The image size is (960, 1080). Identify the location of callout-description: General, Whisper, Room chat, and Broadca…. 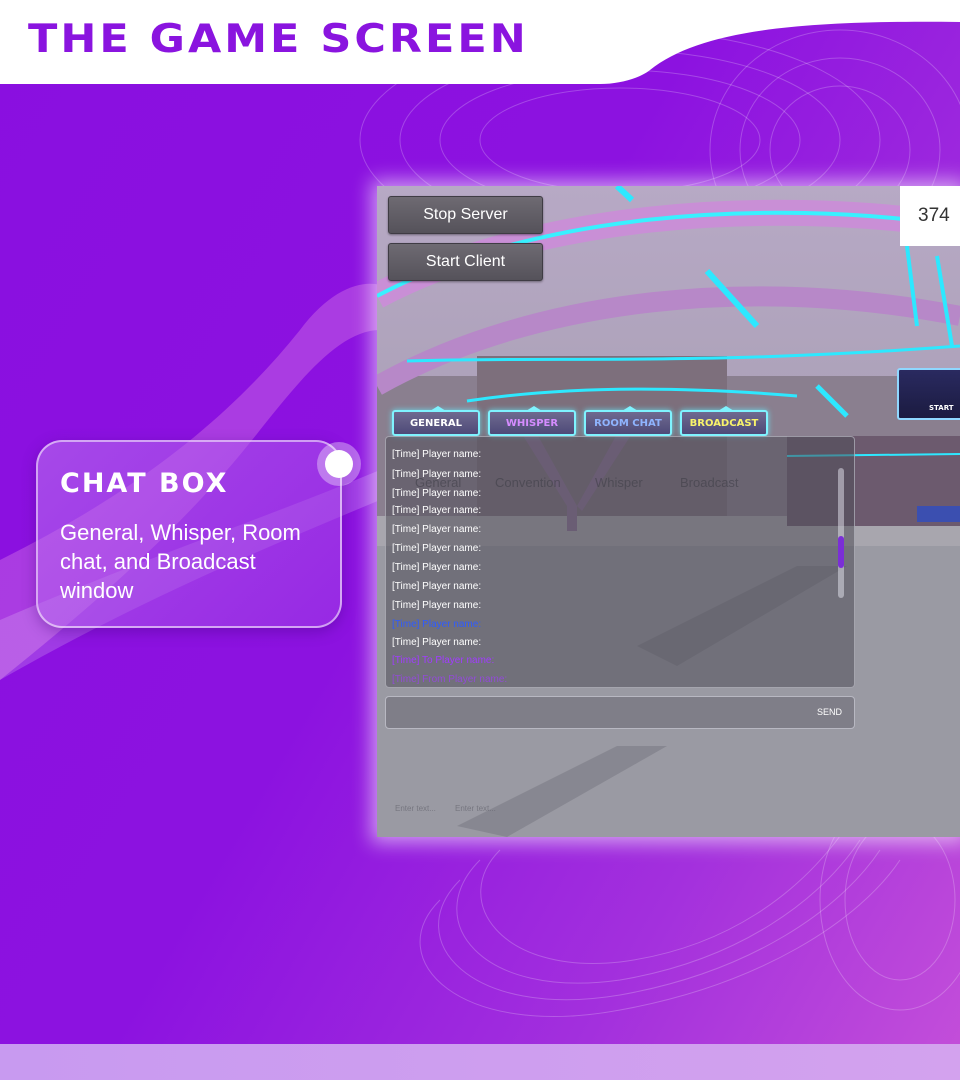
(180, 561).